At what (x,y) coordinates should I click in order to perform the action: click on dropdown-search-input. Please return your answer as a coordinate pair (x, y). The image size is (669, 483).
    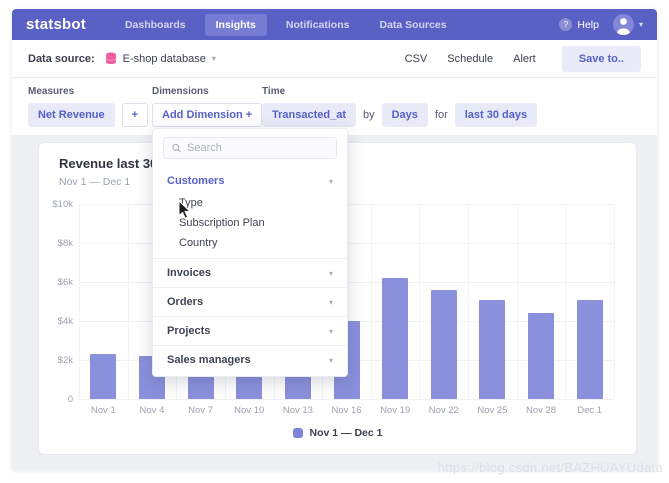
    Looking at the image, I should click on (257, 148).